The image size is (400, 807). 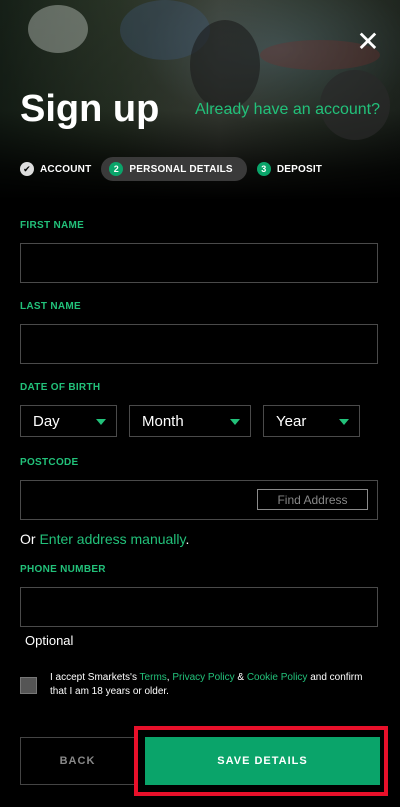 What do you see at coordinates (277, 677) in the screenshot?
I see `cookie-policy-link: Cookie Policy` at bounding box center [277, 677].